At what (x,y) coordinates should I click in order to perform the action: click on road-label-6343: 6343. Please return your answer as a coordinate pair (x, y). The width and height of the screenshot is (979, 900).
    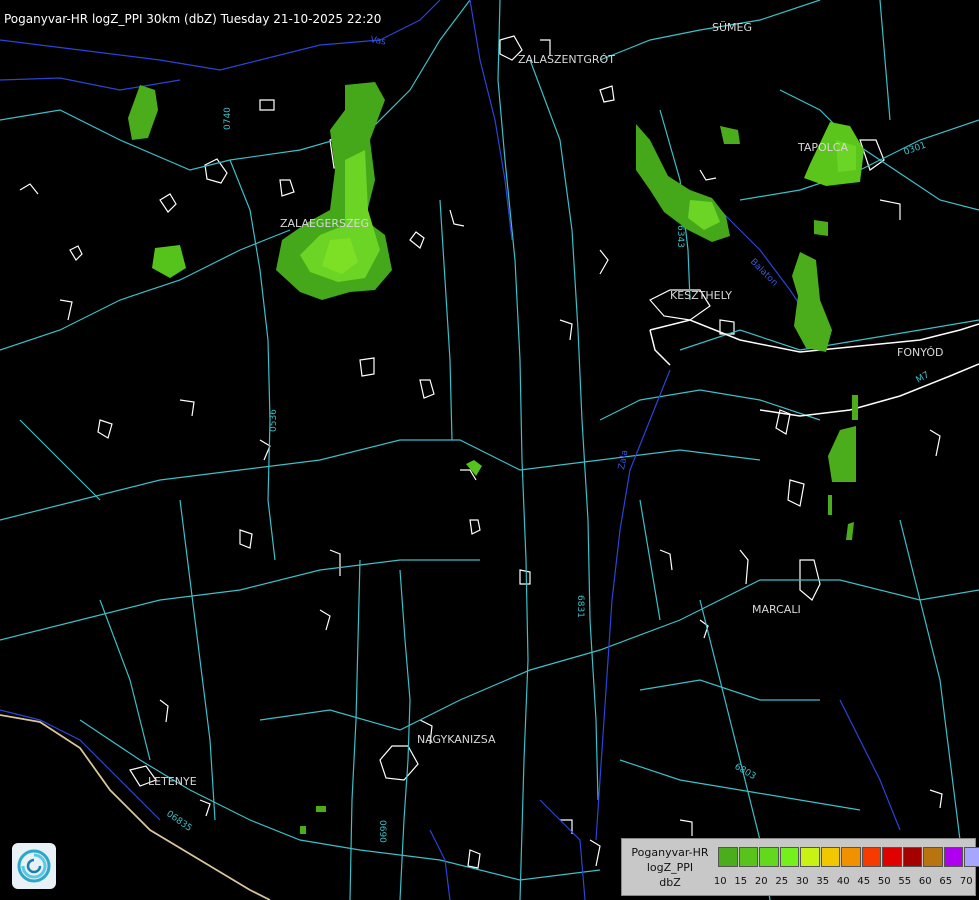
    Looking at the image, I should click on (680, 236).